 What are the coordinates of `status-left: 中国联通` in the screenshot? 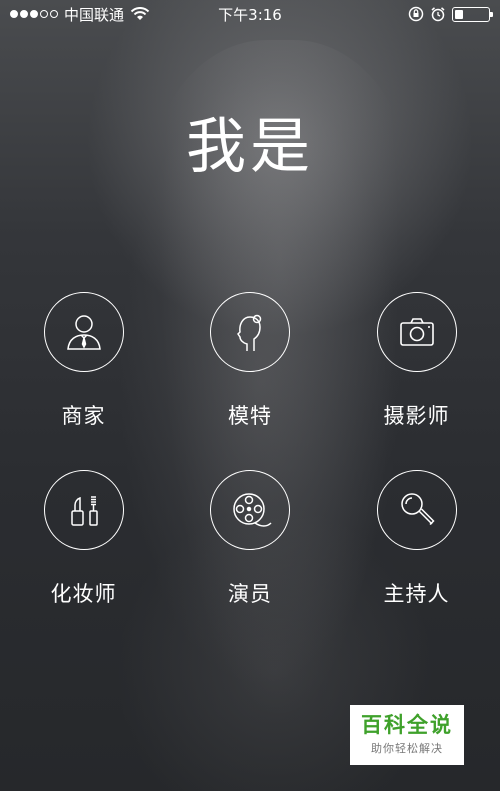 It's located at (80, 14).